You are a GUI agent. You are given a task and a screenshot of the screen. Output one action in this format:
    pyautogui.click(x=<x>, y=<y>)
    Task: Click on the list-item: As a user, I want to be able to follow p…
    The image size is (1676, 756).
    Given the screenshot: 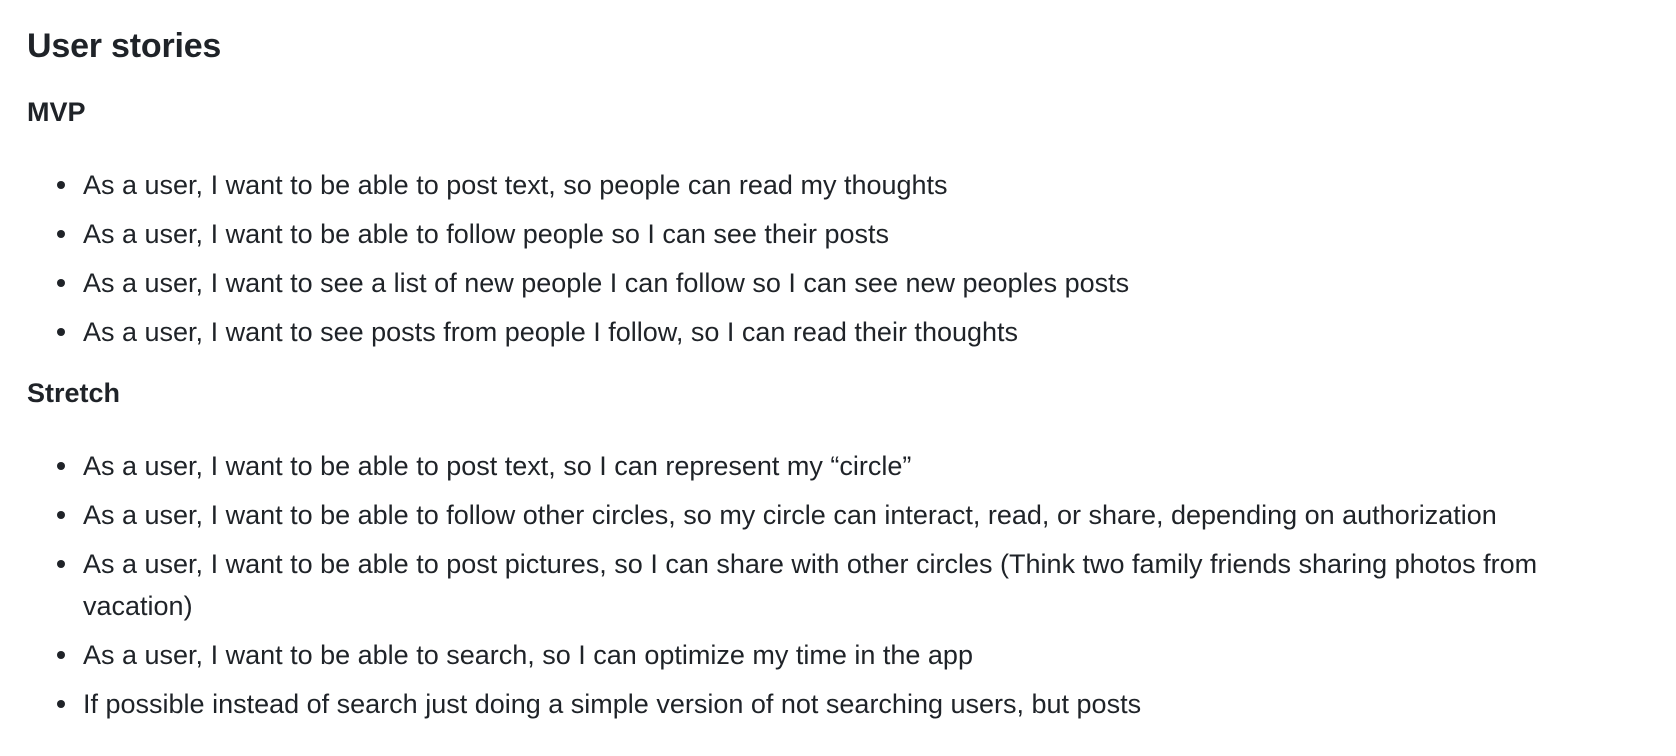 What is the action you would take?
    pyautogui.click(x=827, y=234)
    